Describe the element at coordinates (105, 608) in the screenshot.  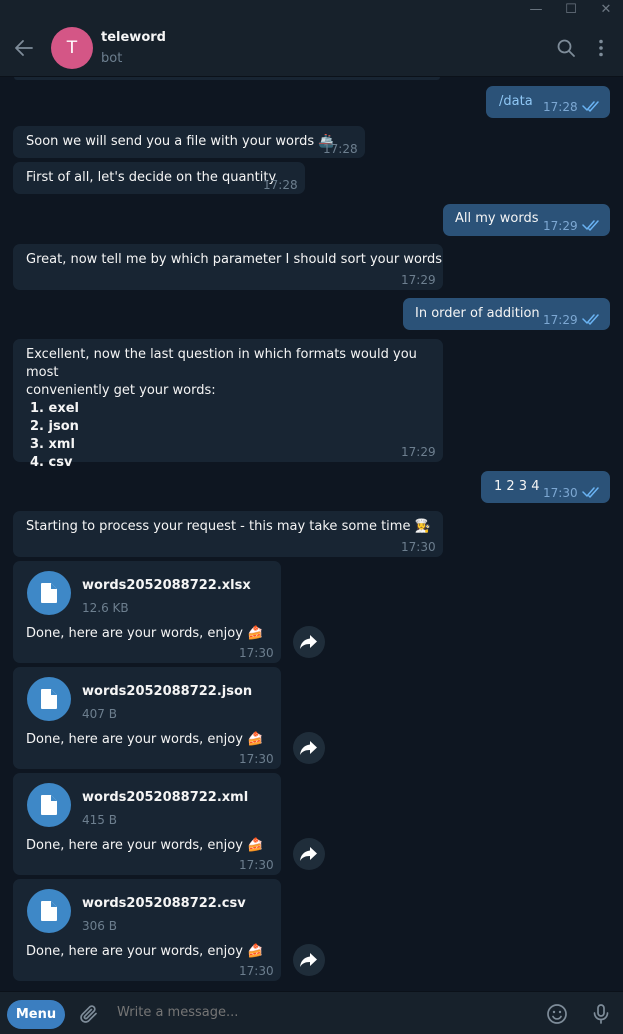
I see `file-size: 12.6 KB` at that location.